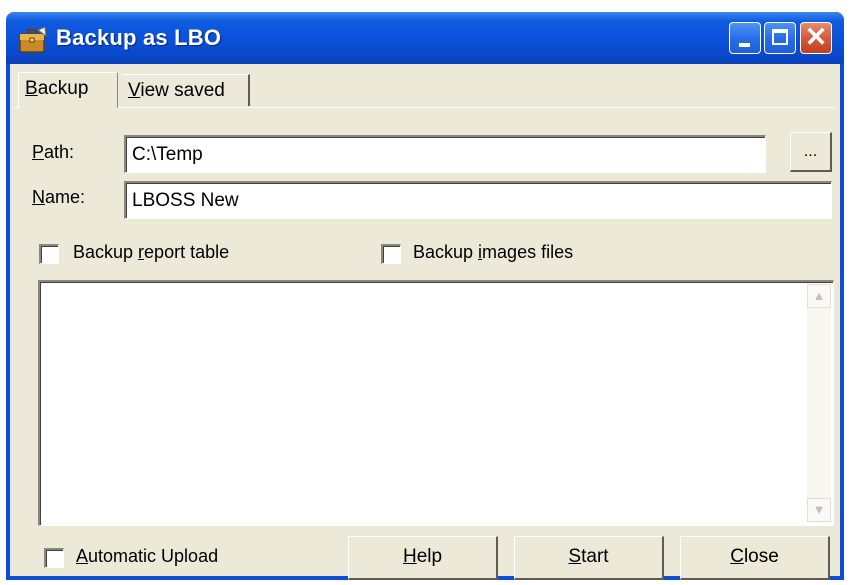  I want to click on close-button-accel: C, so click(737, 556).